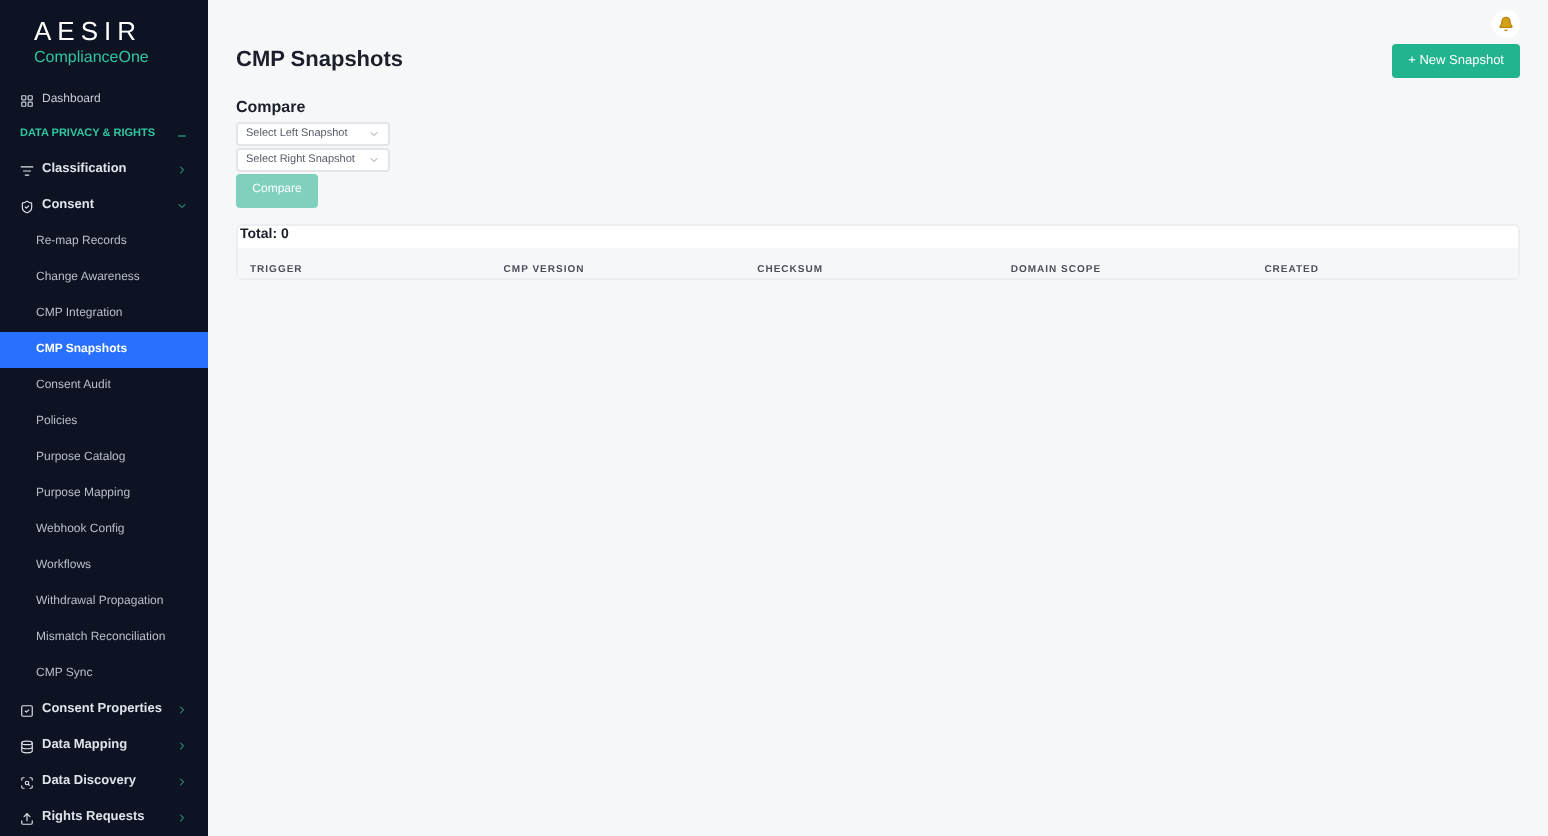  I want to click on brand-subtitle: ComplianceOne, so click(92, 58).